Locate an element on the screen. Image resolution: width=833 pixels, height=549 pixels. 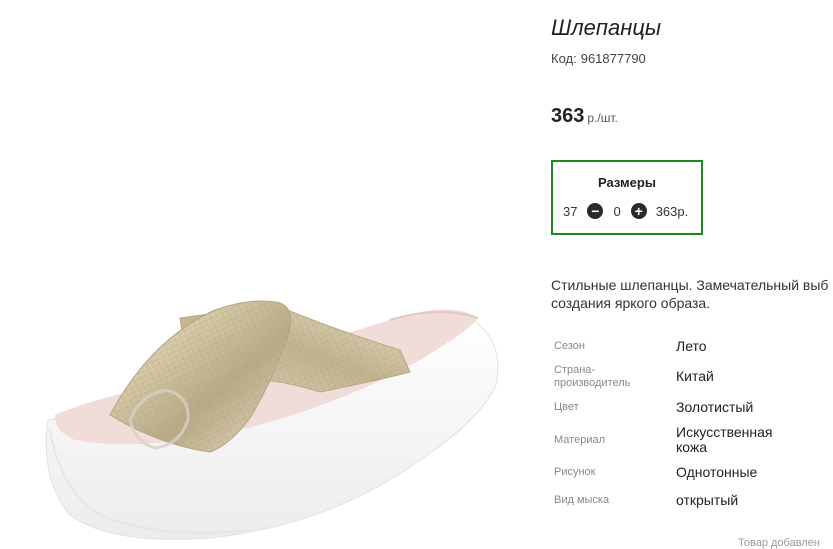
minus-circle-icon: − is located at coordinates (595, 211).